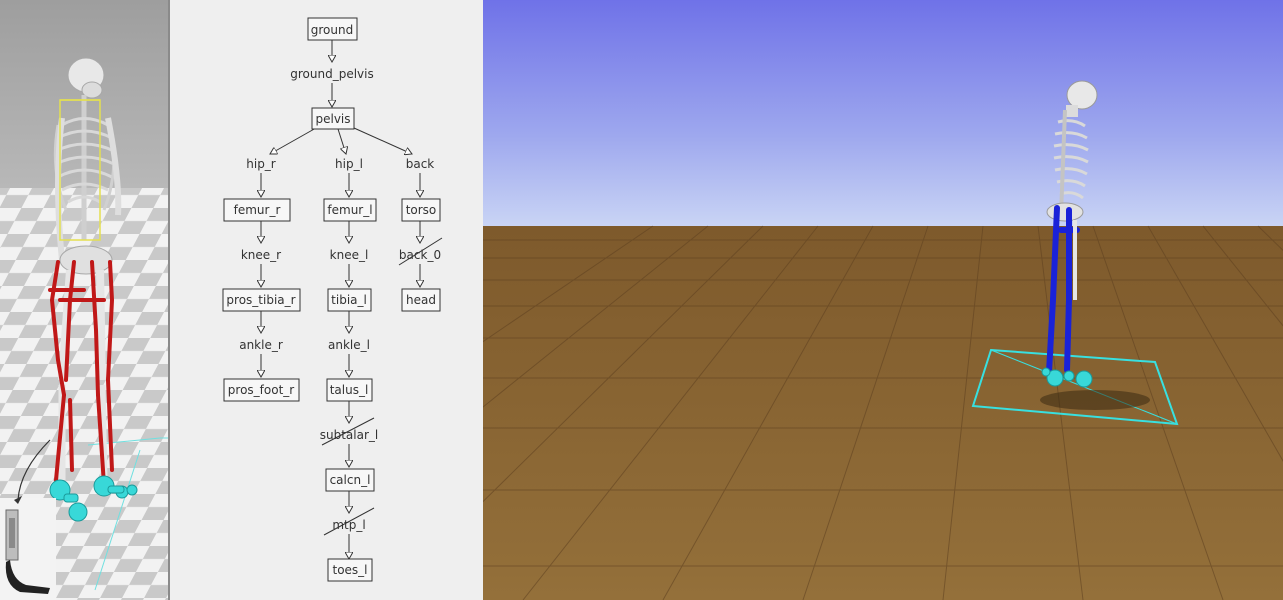 This screenshot has height=600, width=1283. I want to click on tree-joint-ankle_l: ankle_l, so click(349, 345).